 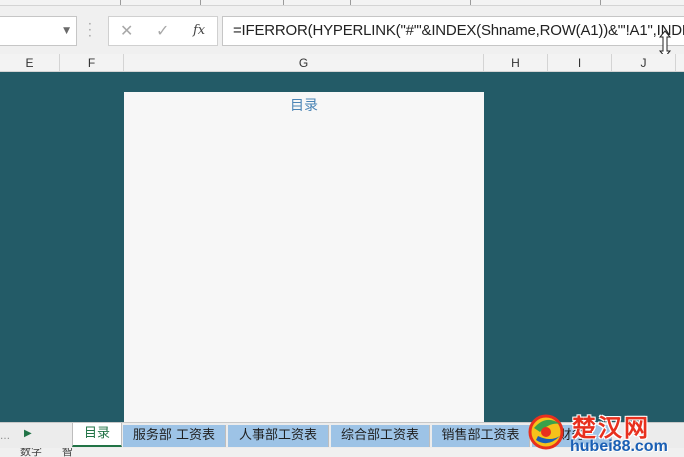 I want to click on column-header-j: J, so click(x=644, y=63).